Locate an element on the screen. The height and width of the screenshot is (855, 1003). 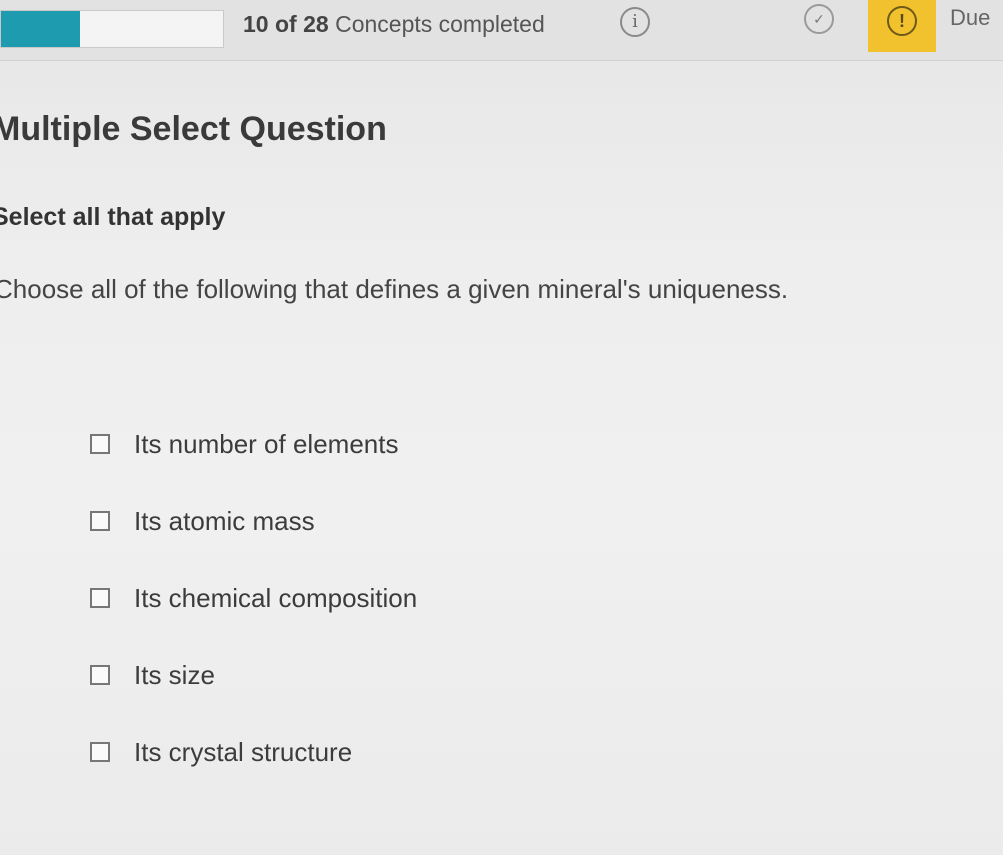
answer-option: Its number of elements is located at coordinates (253, 444).